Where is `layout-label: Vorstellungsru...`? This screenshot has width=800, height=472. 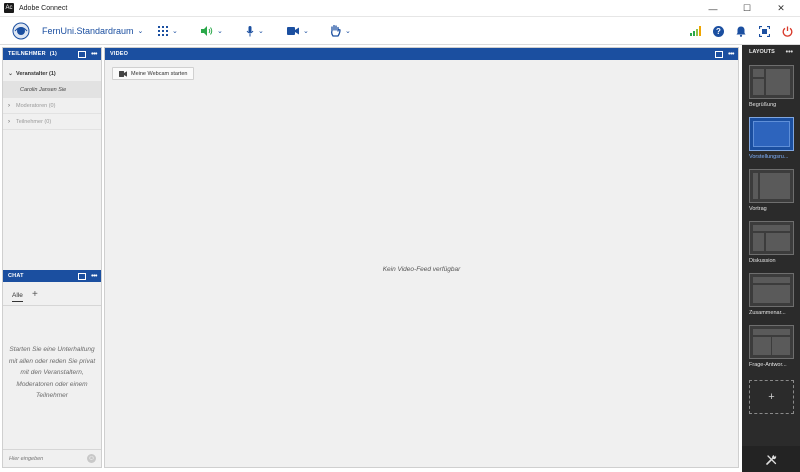 layout-label: Vorstellungsru... is located at coordinates (773, 157).